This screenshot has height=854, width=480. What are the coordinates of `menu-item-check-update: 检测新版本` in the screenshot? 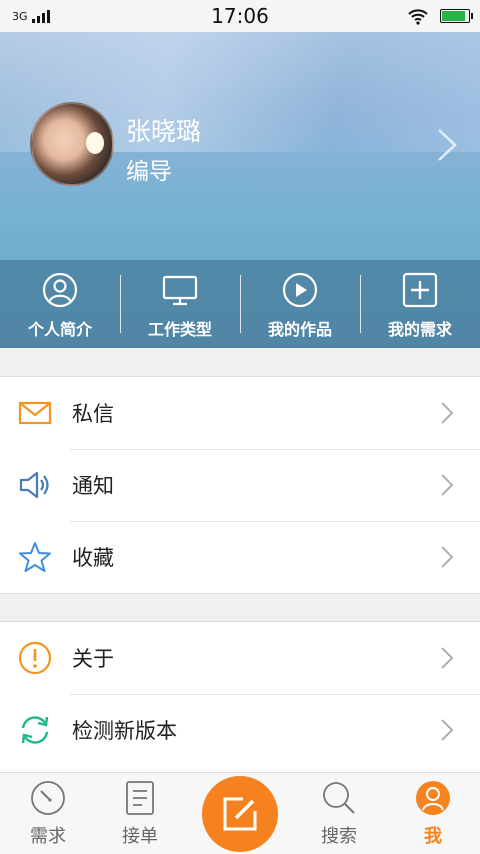 It's located at (240, 730).